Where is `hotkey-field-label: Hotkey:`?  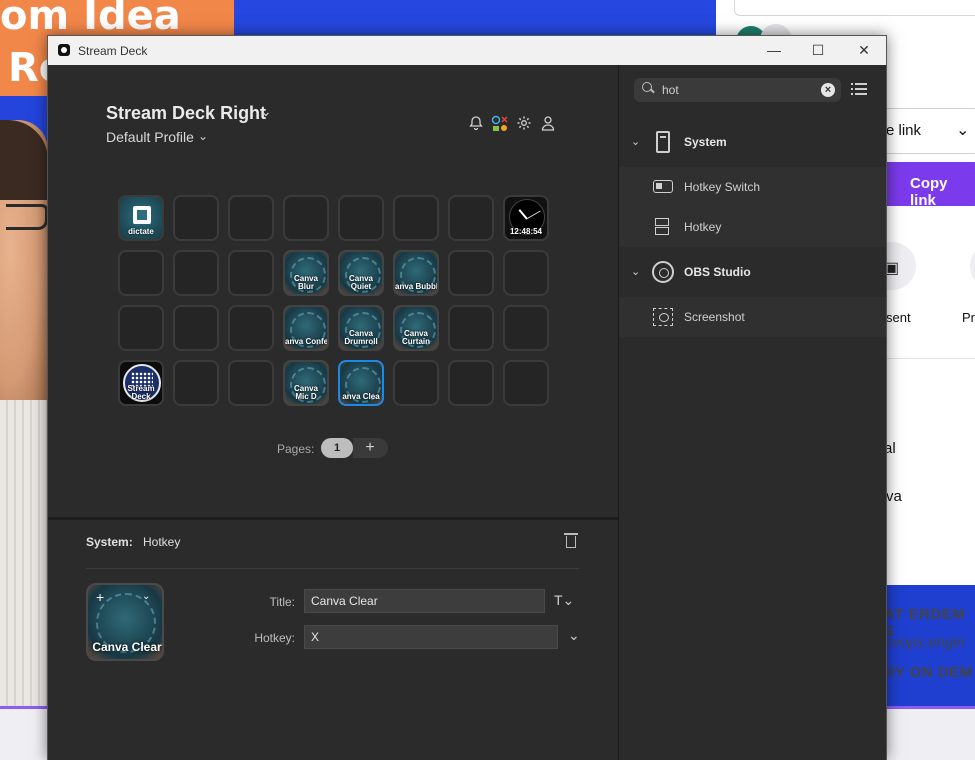
hotkey-field-label: Hotkey: is located at coordinates (274, 638).